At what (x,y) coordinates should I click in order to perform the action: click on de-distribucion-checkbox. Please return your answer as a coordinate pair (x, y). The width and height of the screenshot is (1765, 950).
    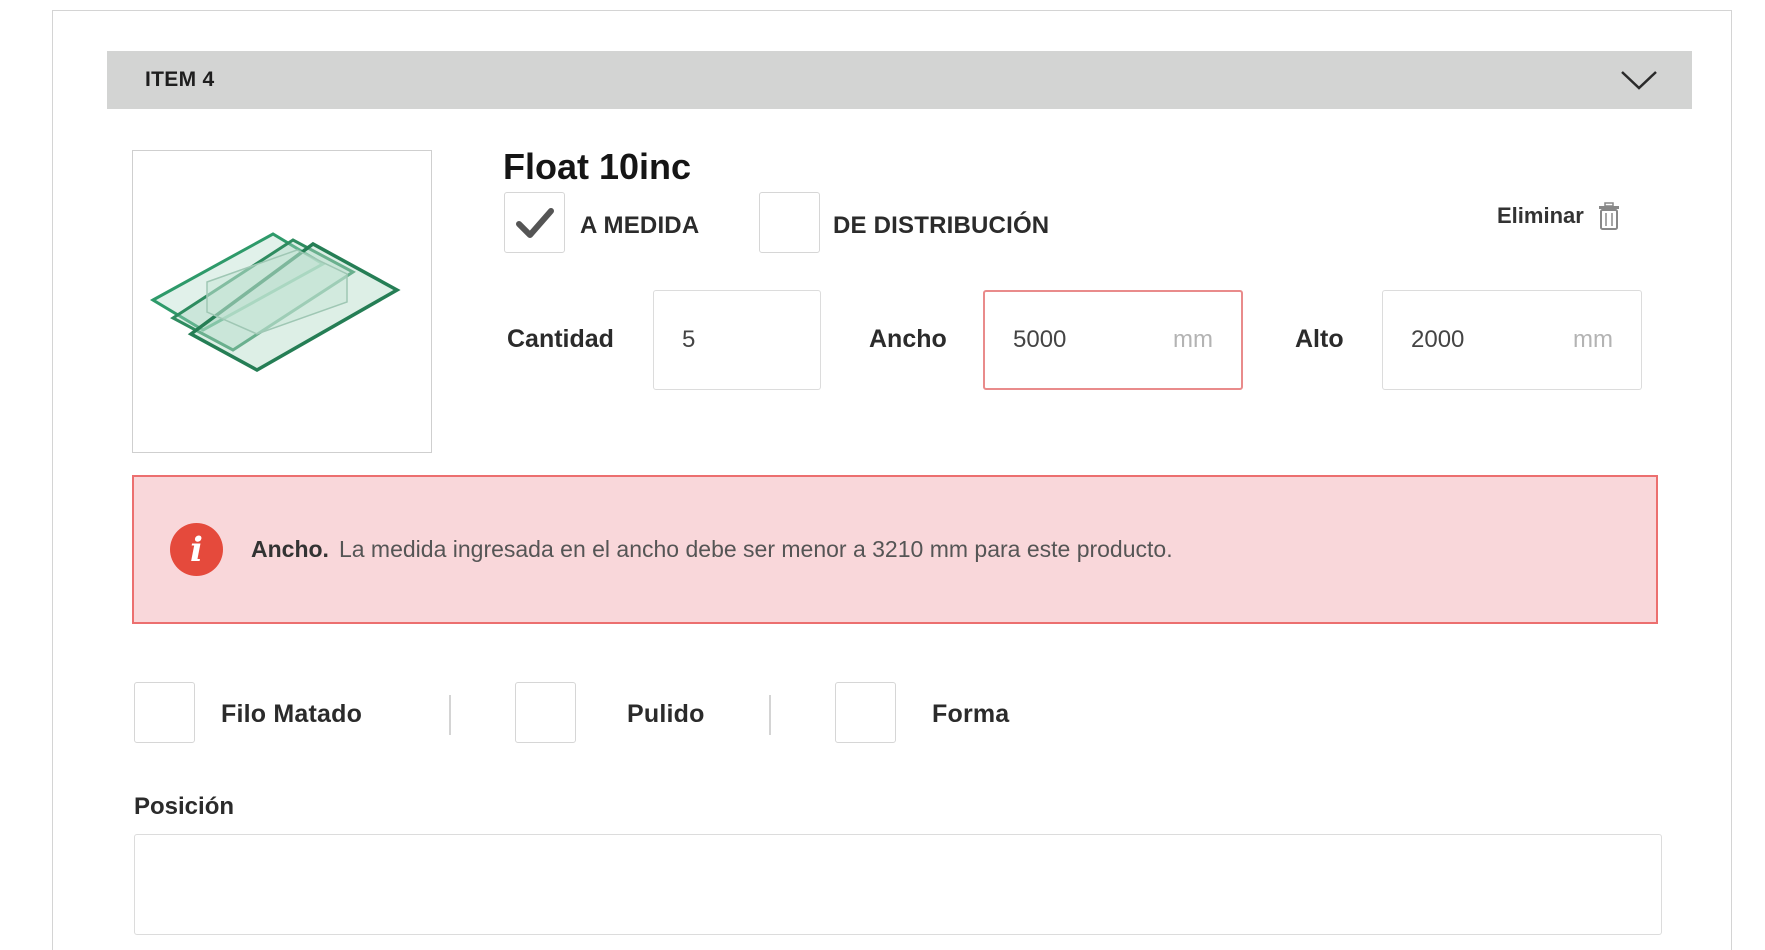
    Looking at the image, I should click on (789, 222).